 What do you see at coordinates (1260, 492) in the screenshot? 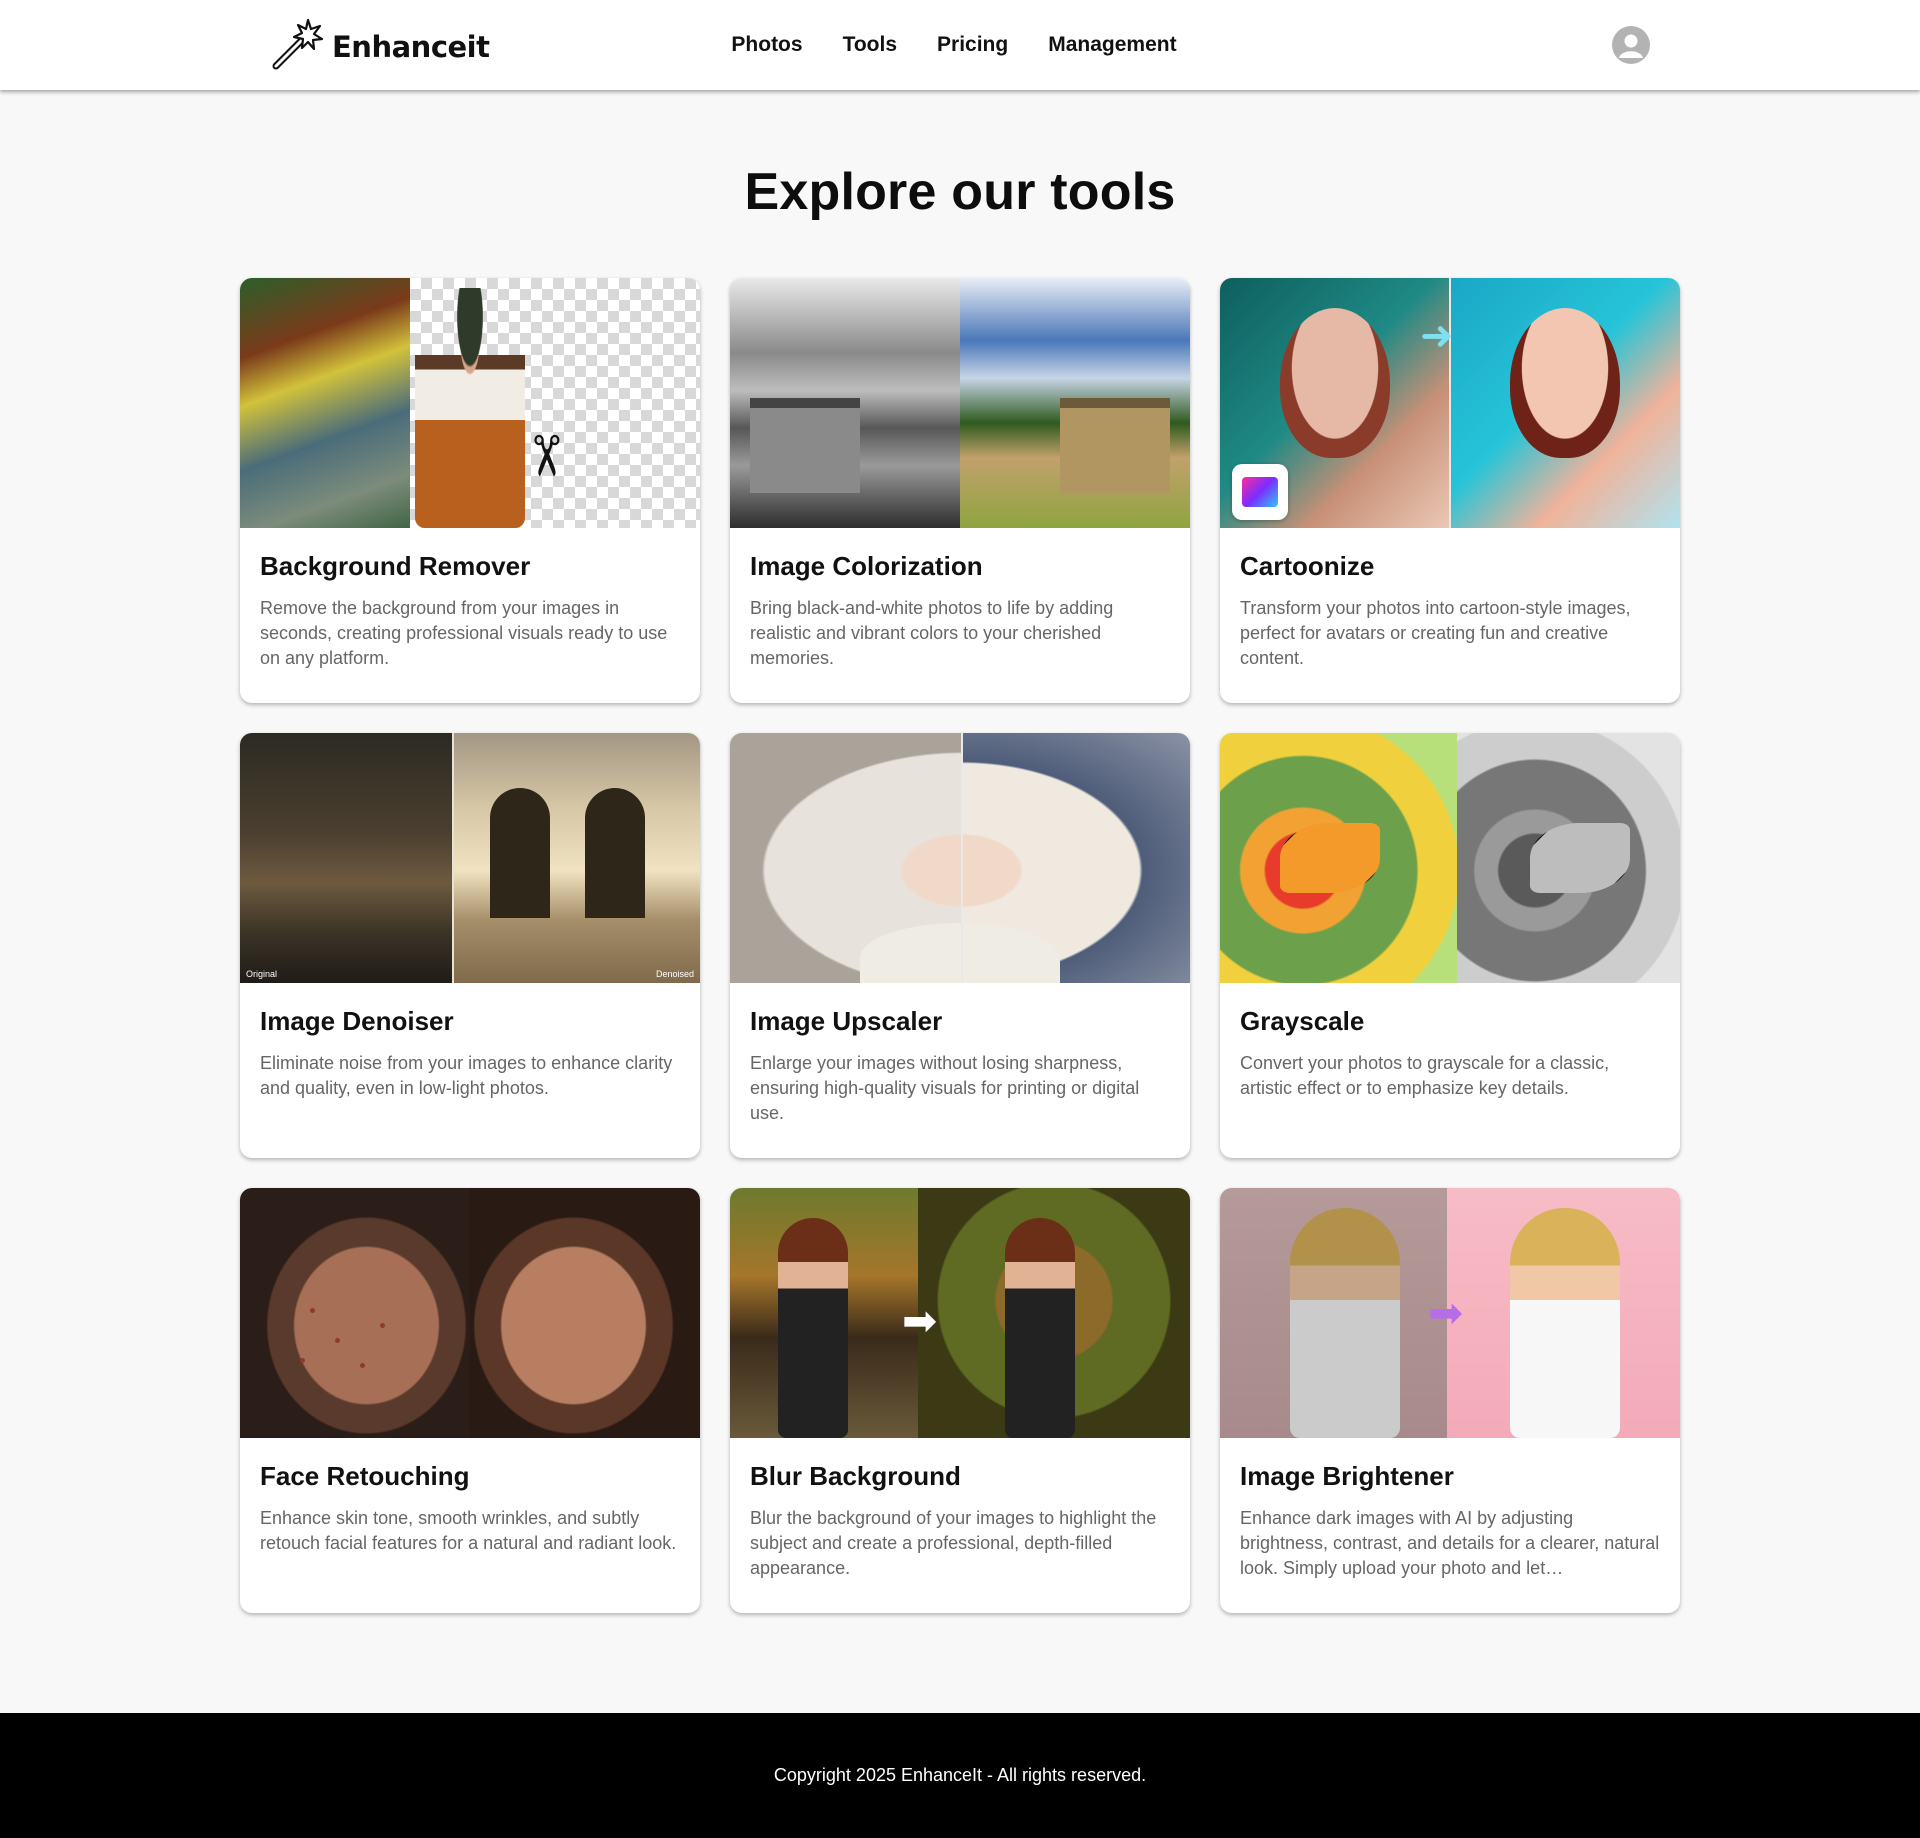
I see `app-badge-icon` at bounding box center [1260, 492].